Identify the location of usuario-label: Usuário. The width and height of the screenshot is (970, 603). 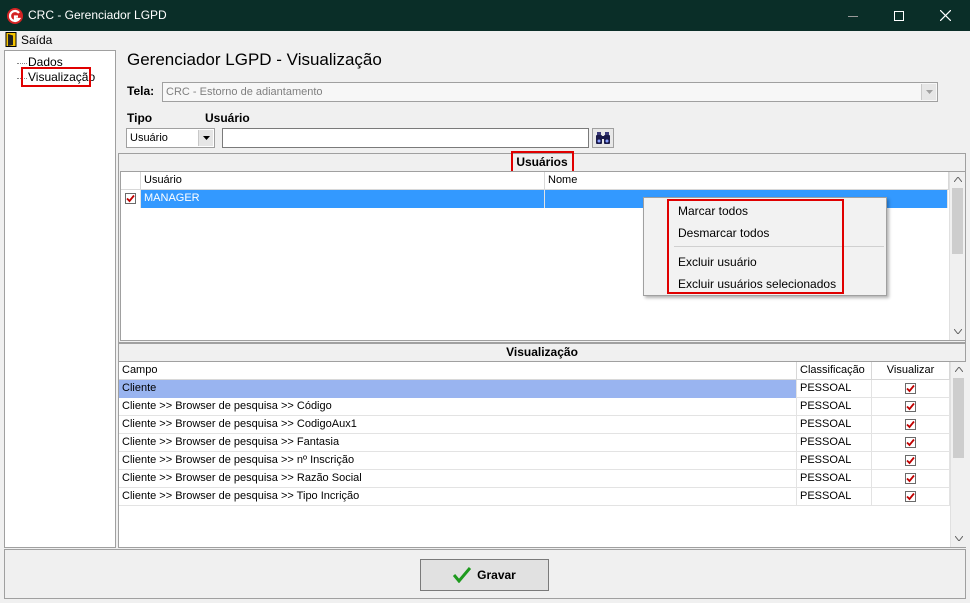
(227, 118).